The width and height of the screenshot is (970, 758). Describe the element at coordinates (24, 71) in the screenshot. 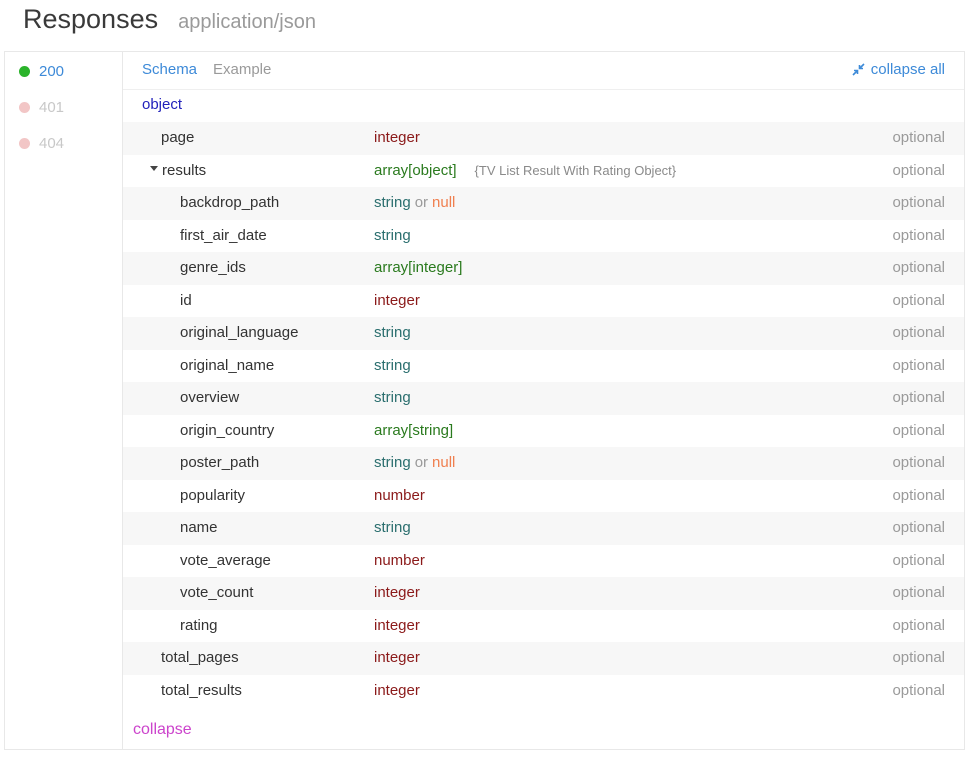

I see `status-dot-icon` at that location.